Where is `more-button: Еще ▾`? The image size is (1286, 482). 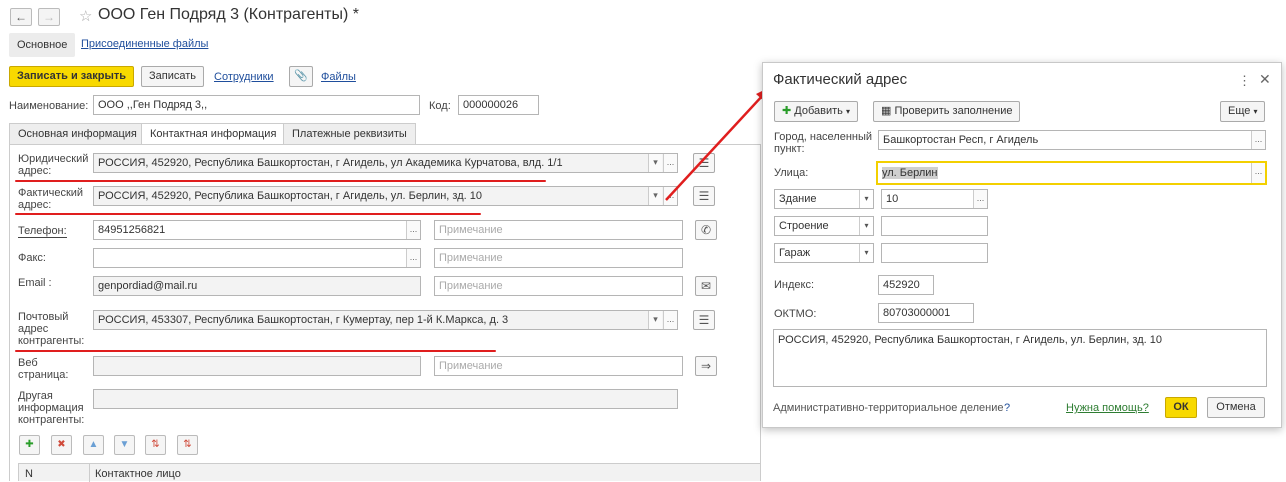 more-button: Еще ▾ is located at coordinates (1243, 111).